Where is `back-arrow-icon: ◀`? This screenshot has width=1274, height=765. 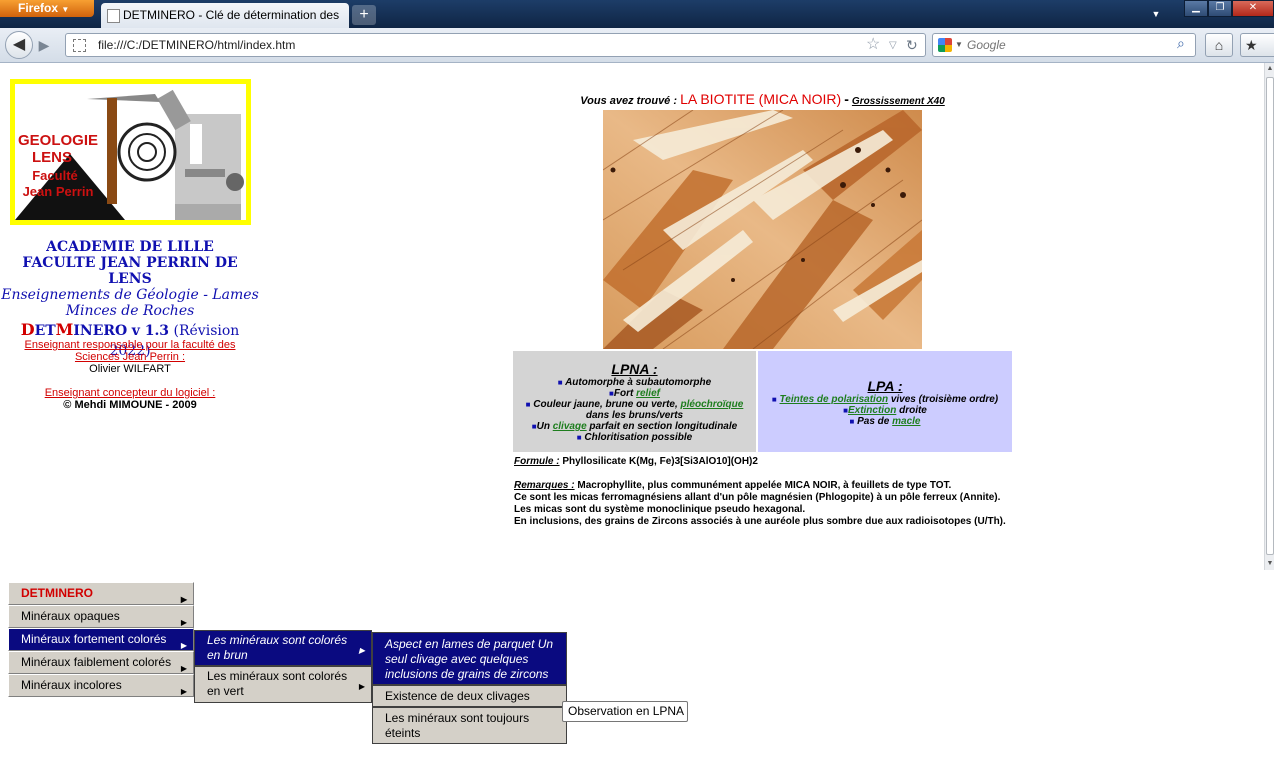
back-arrow-icon: ◀ is located at coordinates (19, 45).